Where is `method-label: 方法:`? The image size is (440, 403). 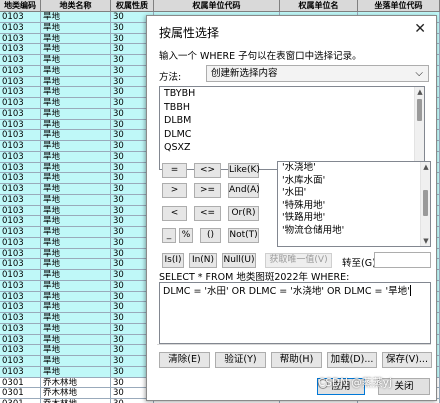 method-label: 方法: is located at coordinates (170, 77).